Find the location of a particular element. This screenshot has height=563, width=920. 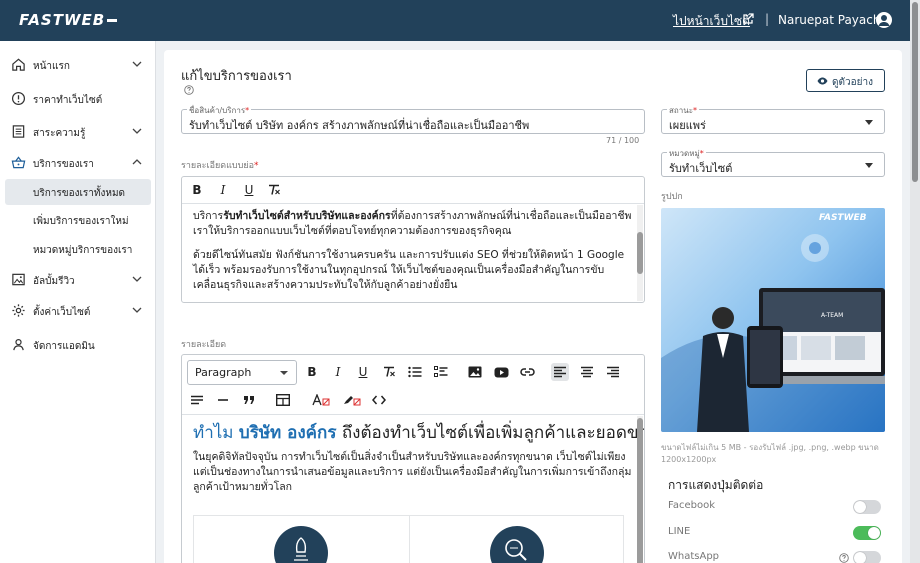

contact-row-line: LINE is located at coordinates (776, 533).